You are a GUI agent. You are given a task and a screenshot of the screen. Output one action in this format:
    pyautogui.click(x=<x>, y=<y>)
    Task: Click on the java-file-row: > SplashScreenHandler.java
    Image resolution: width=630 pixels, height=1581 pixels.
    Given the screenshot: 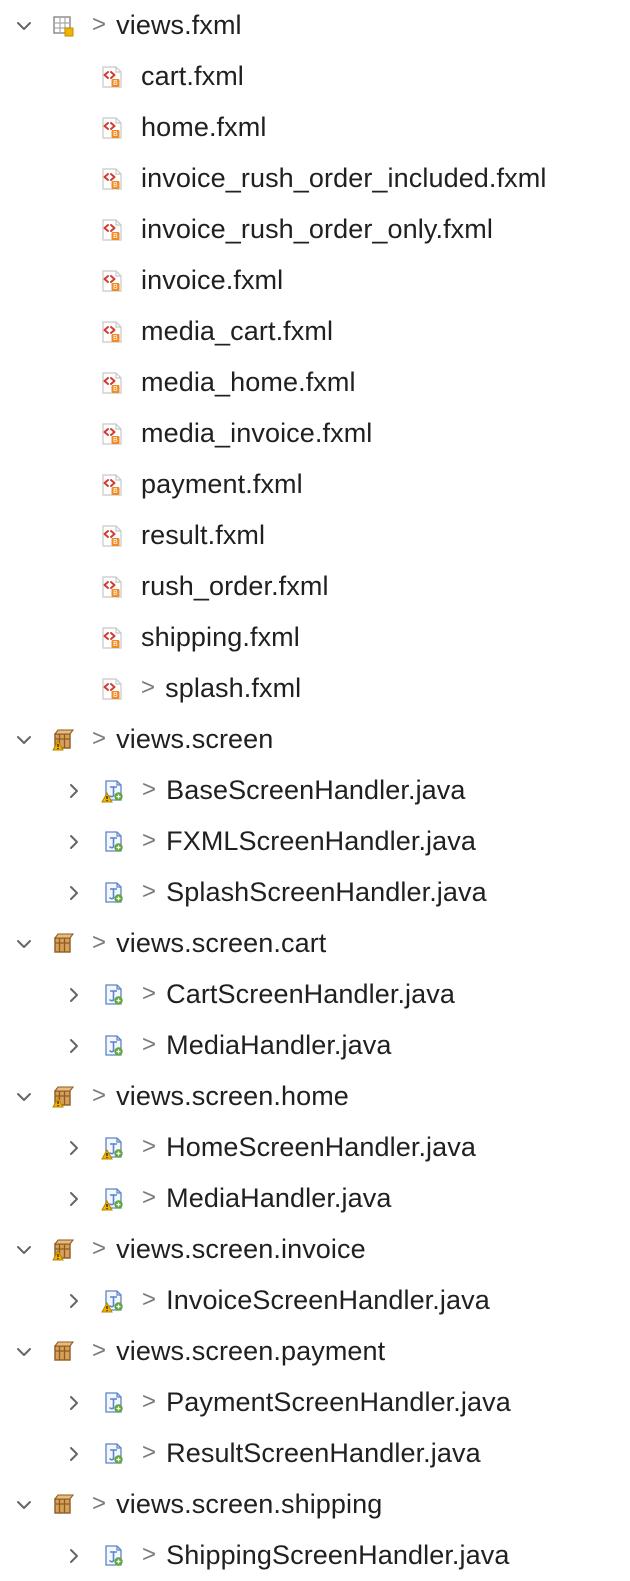 What is the action you would take?
    pyautogui.click(x=315, y=892)
    